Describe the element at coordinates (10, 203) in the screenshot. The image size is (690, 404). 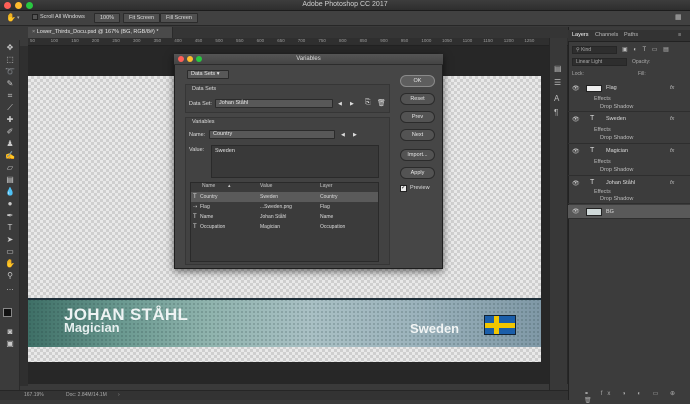
I see `dodge-tool-icon: ●` at that location.